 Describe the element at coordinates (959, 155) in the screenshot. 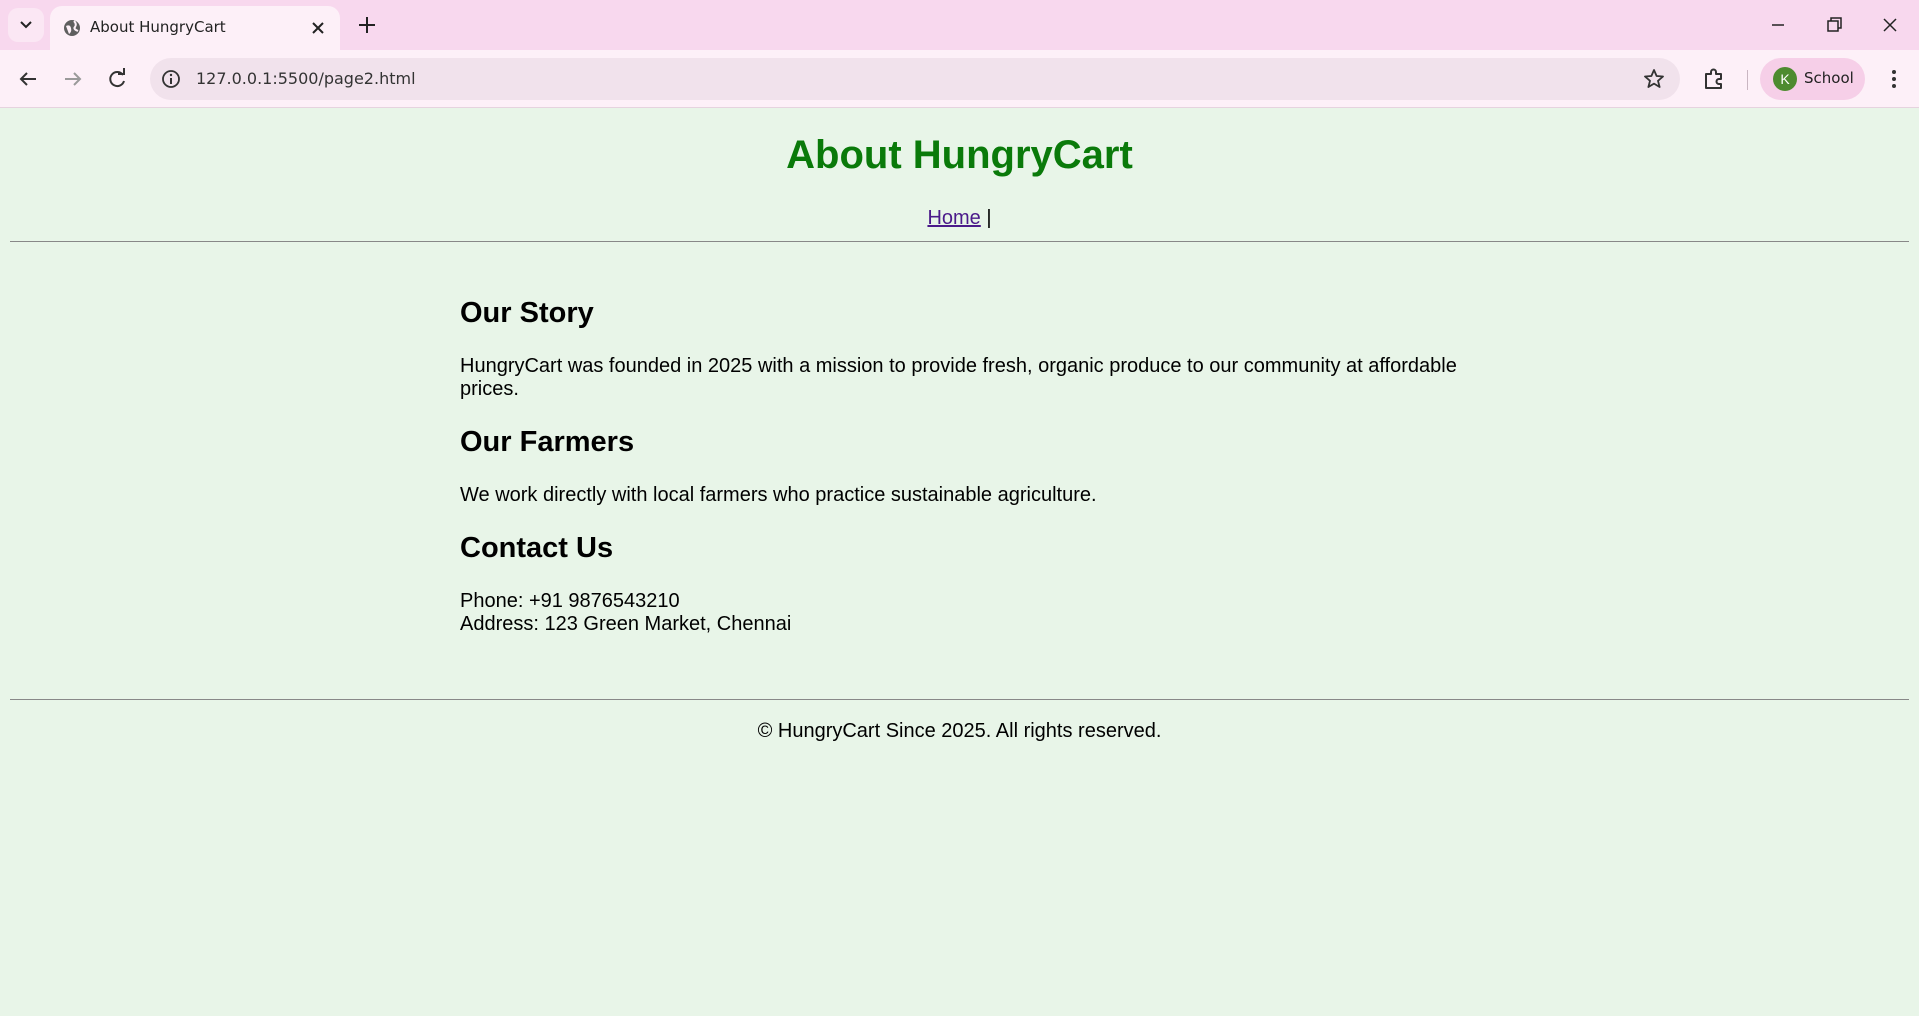

I see `page-title: About HungryCart` at that location.